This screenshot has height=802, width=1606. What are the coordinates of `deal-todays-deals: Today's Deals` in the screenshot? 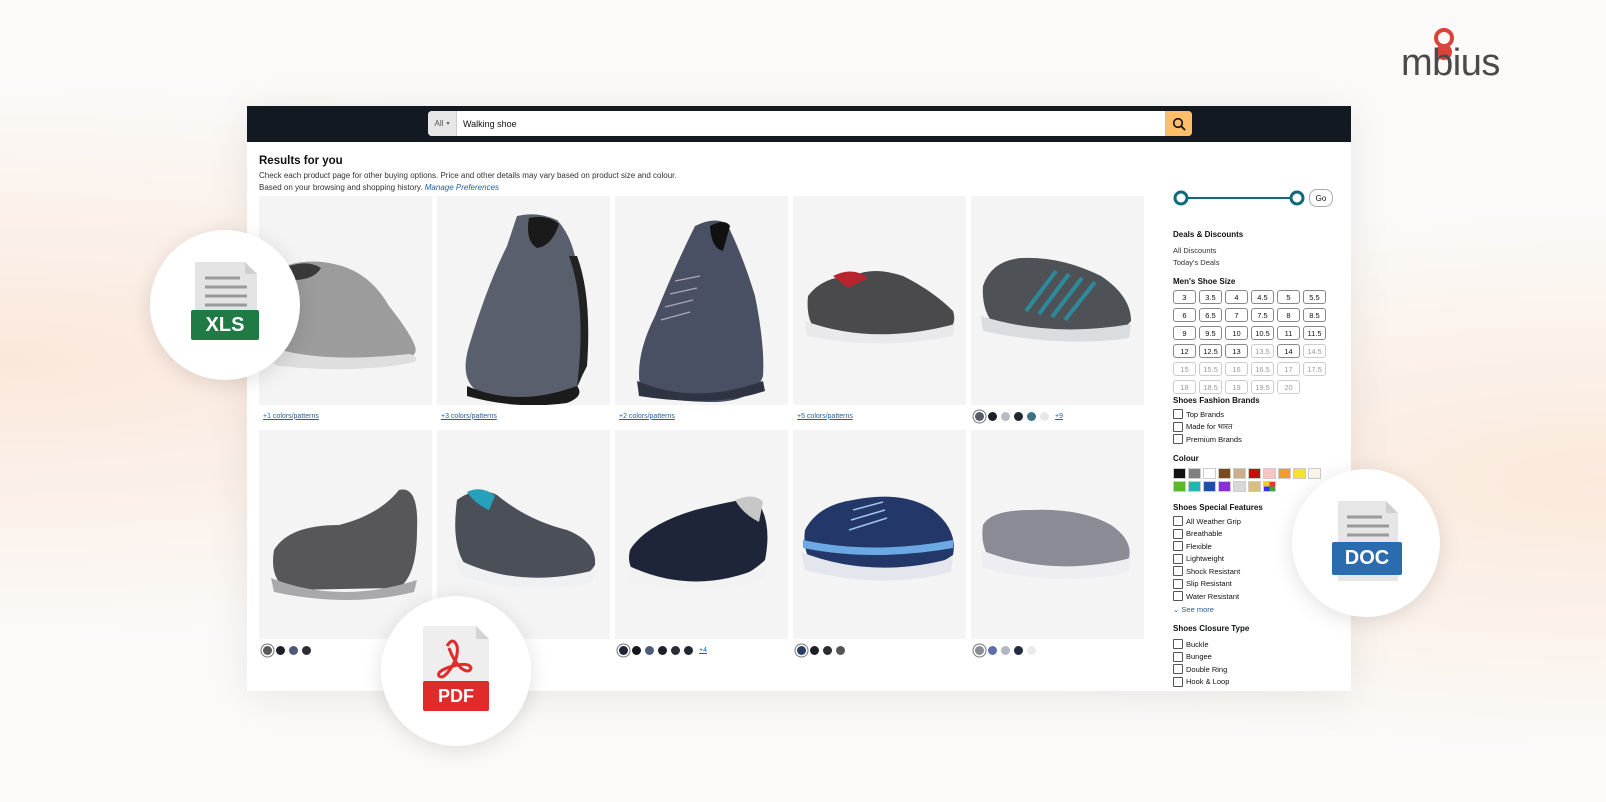 It's located at (1196, 262).